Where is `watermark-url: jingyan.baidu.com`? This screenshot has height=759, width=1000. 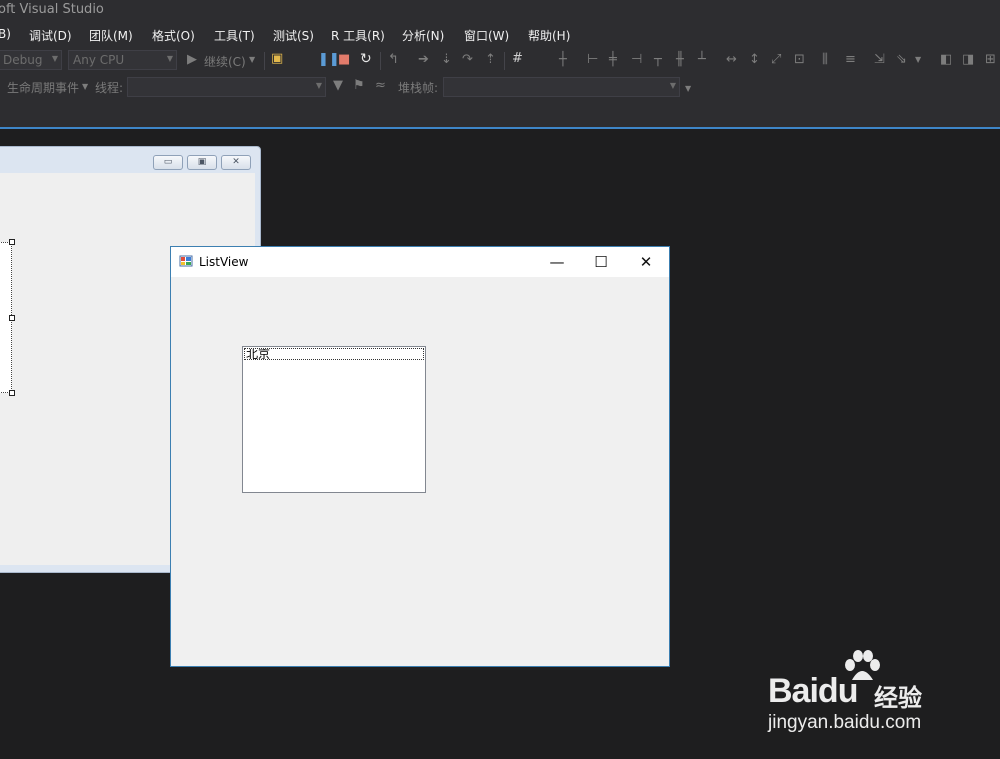
watermark-url: jingyan.baidu.com is located at coordinates (845, 722).